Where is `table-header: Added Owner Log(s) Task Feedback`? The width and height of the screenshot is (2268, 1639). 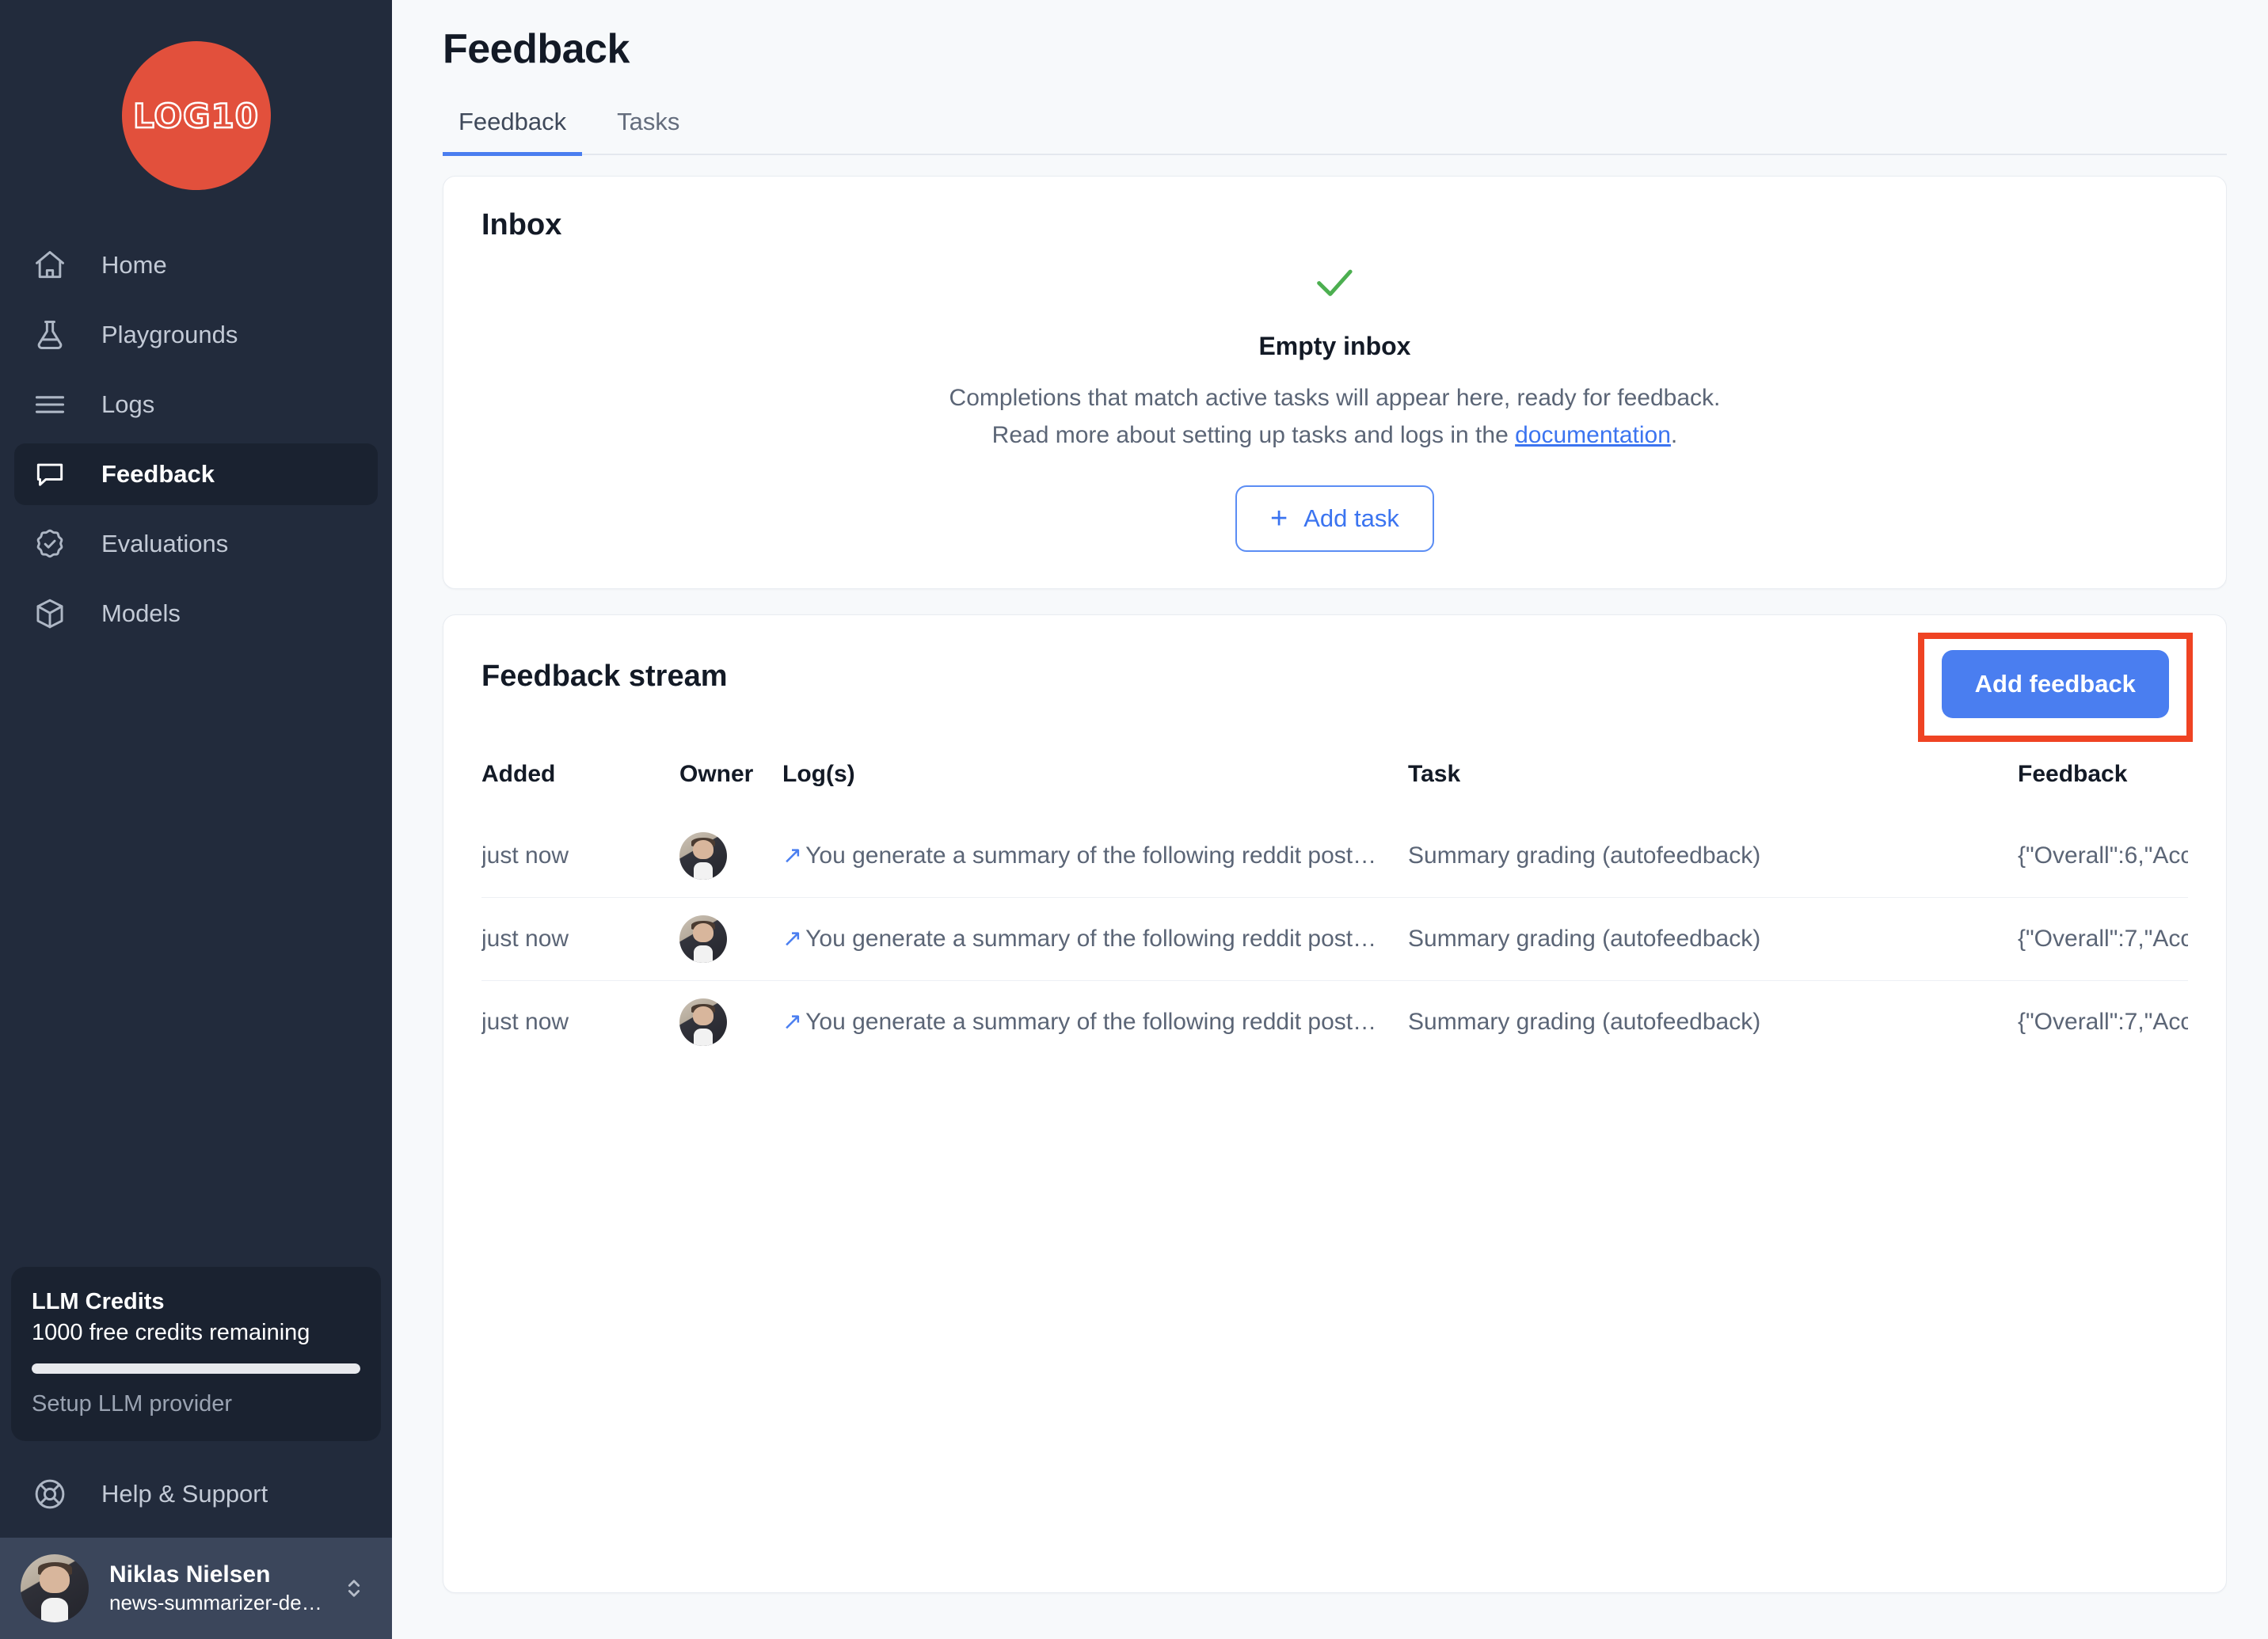
table-header: Added Owner Log(s) Task Feedback is located at coordinates (1334, 788).